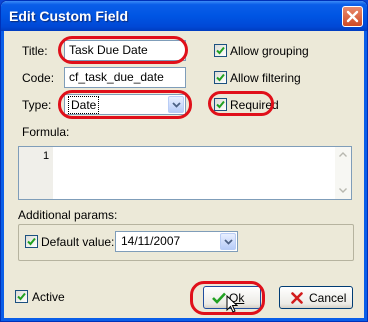 The height and width of the screenshot is (322, 368). What do you see at coordinates (254, 105) in the screenshot?
I see `required-label: Required` at bounding box center [254, 105].